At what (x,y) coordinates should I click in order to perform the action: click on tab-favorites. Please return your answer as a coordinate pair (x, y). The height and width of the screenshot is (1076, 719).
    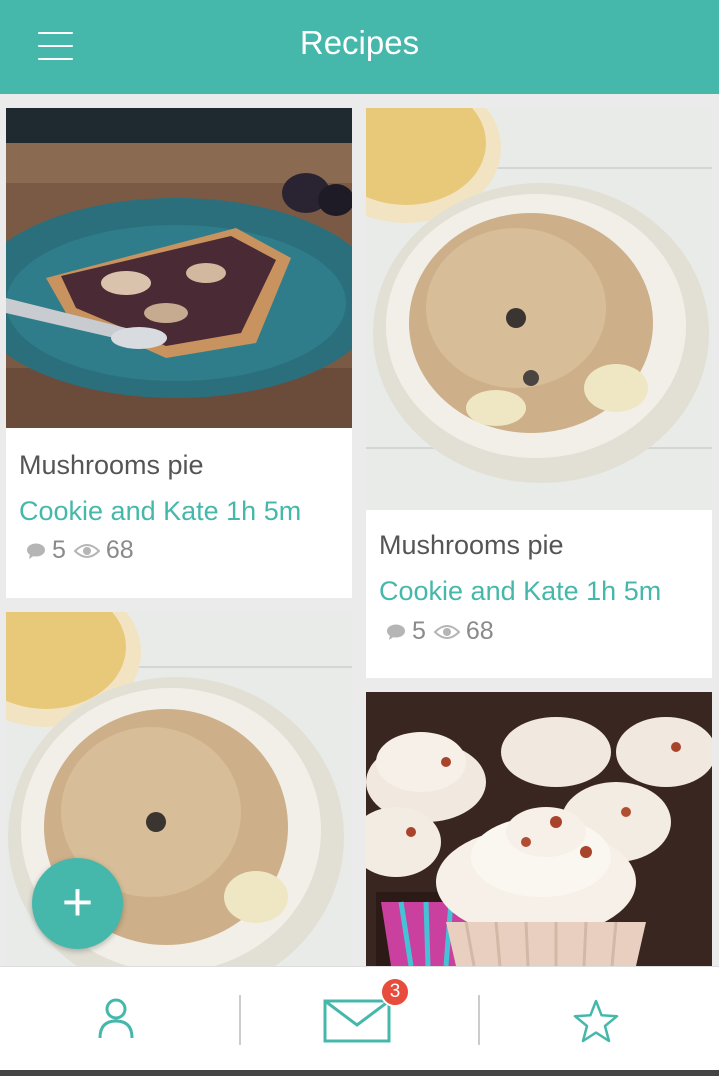
    Looking at the image, I should click on (599, 1019).